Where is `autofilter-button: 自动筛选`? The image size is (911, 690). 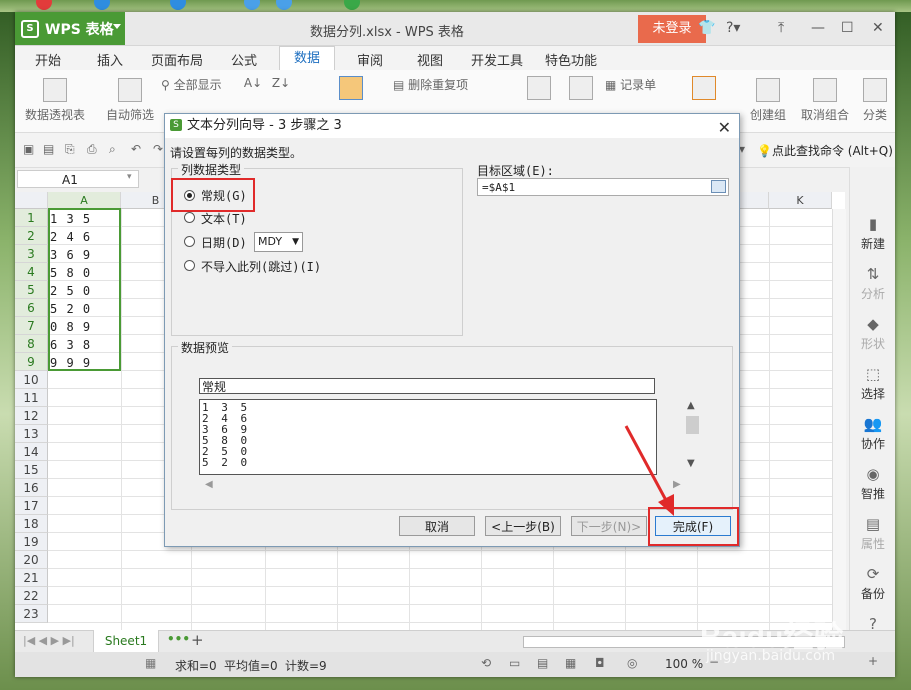 autofilter-button: 自动筛选 is located at coordinates (130, 100).